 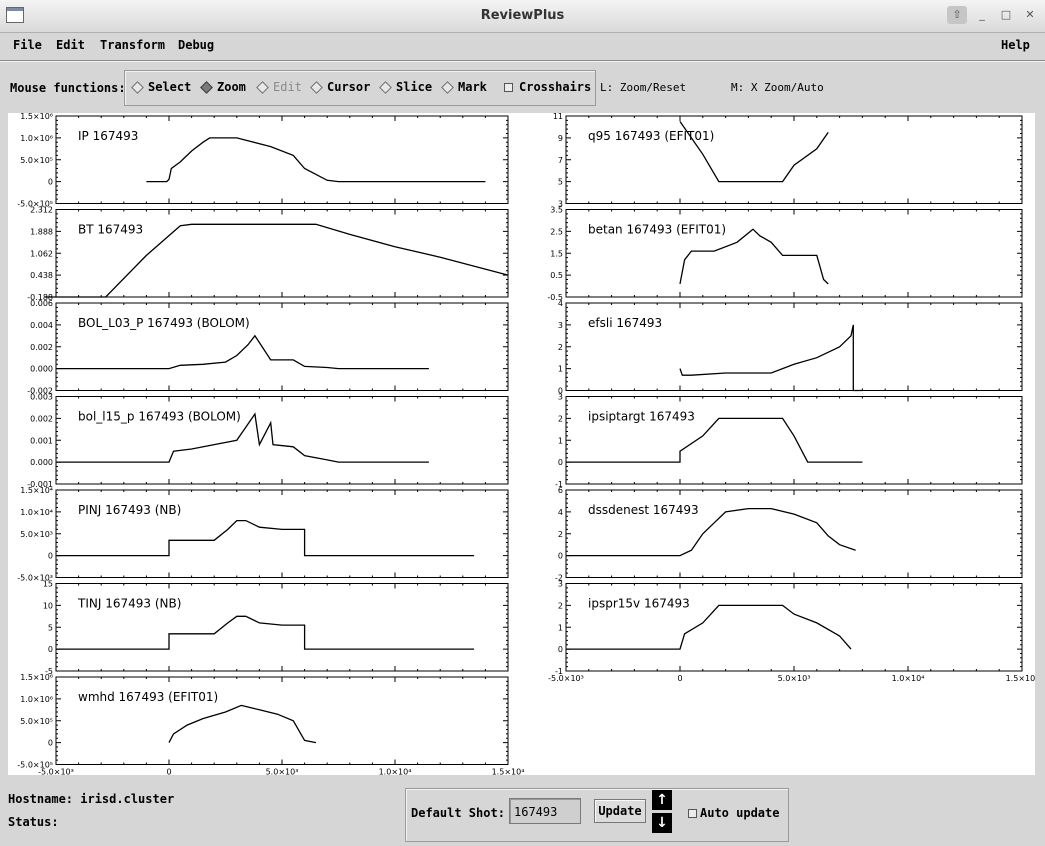 What do you see at coordinates (206, 87) in the screenshot?
I see `radio-on-icon` at bounding box center [206, 87].